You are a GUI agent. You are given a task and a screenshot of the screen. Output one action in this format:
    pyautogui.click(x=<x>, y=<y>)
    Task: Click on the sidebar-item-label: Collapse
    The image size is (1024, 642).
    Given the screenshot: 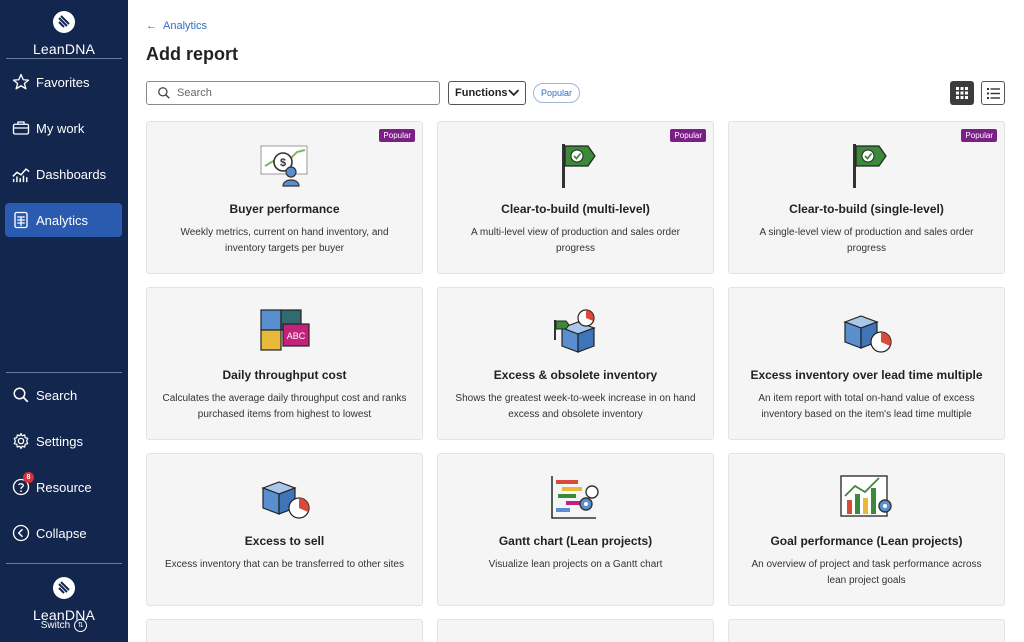 What is the action you would take?
    pyautogui.click(x=61, y=533)
    